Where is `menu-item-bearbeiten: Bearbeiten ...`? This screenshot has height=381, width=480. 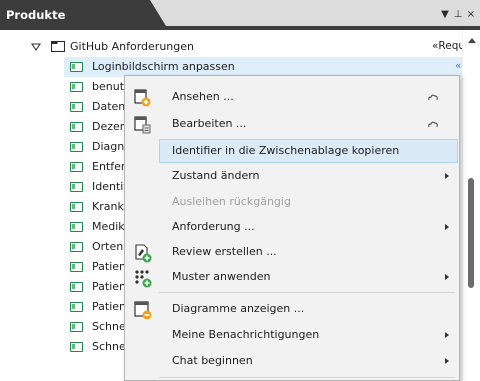
menu-item-bearbeiten: Bearbeiten ... is located at coordinates (292, 124).